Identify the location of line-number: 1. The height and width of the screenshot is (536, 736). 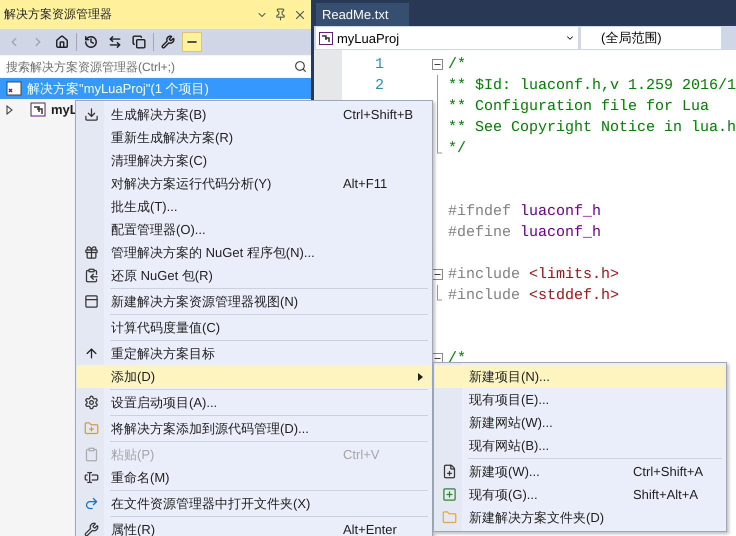
(379, 64).